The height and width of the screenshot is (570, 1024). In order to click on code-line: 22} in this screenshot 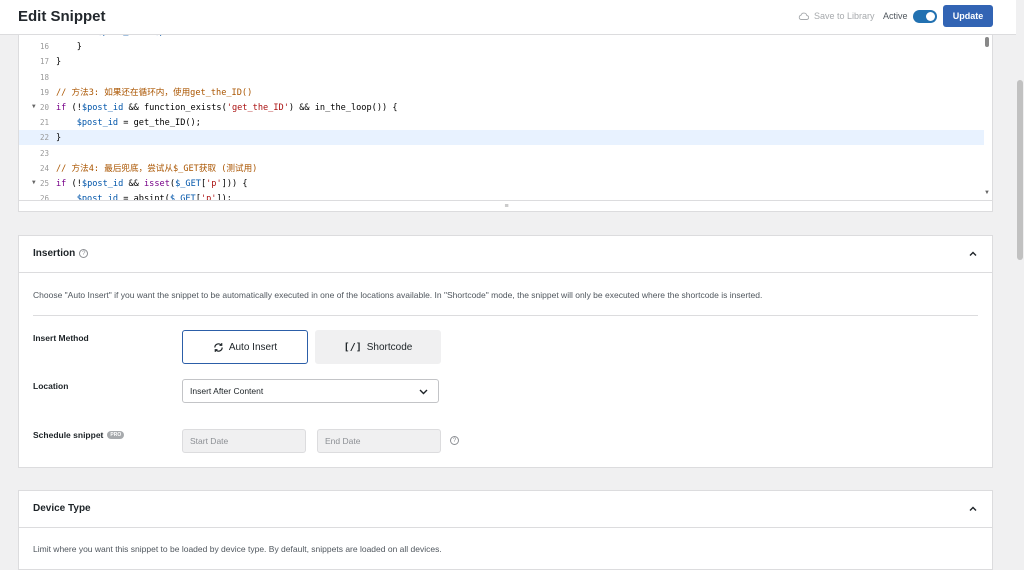, I will do `click(501, 138)`.